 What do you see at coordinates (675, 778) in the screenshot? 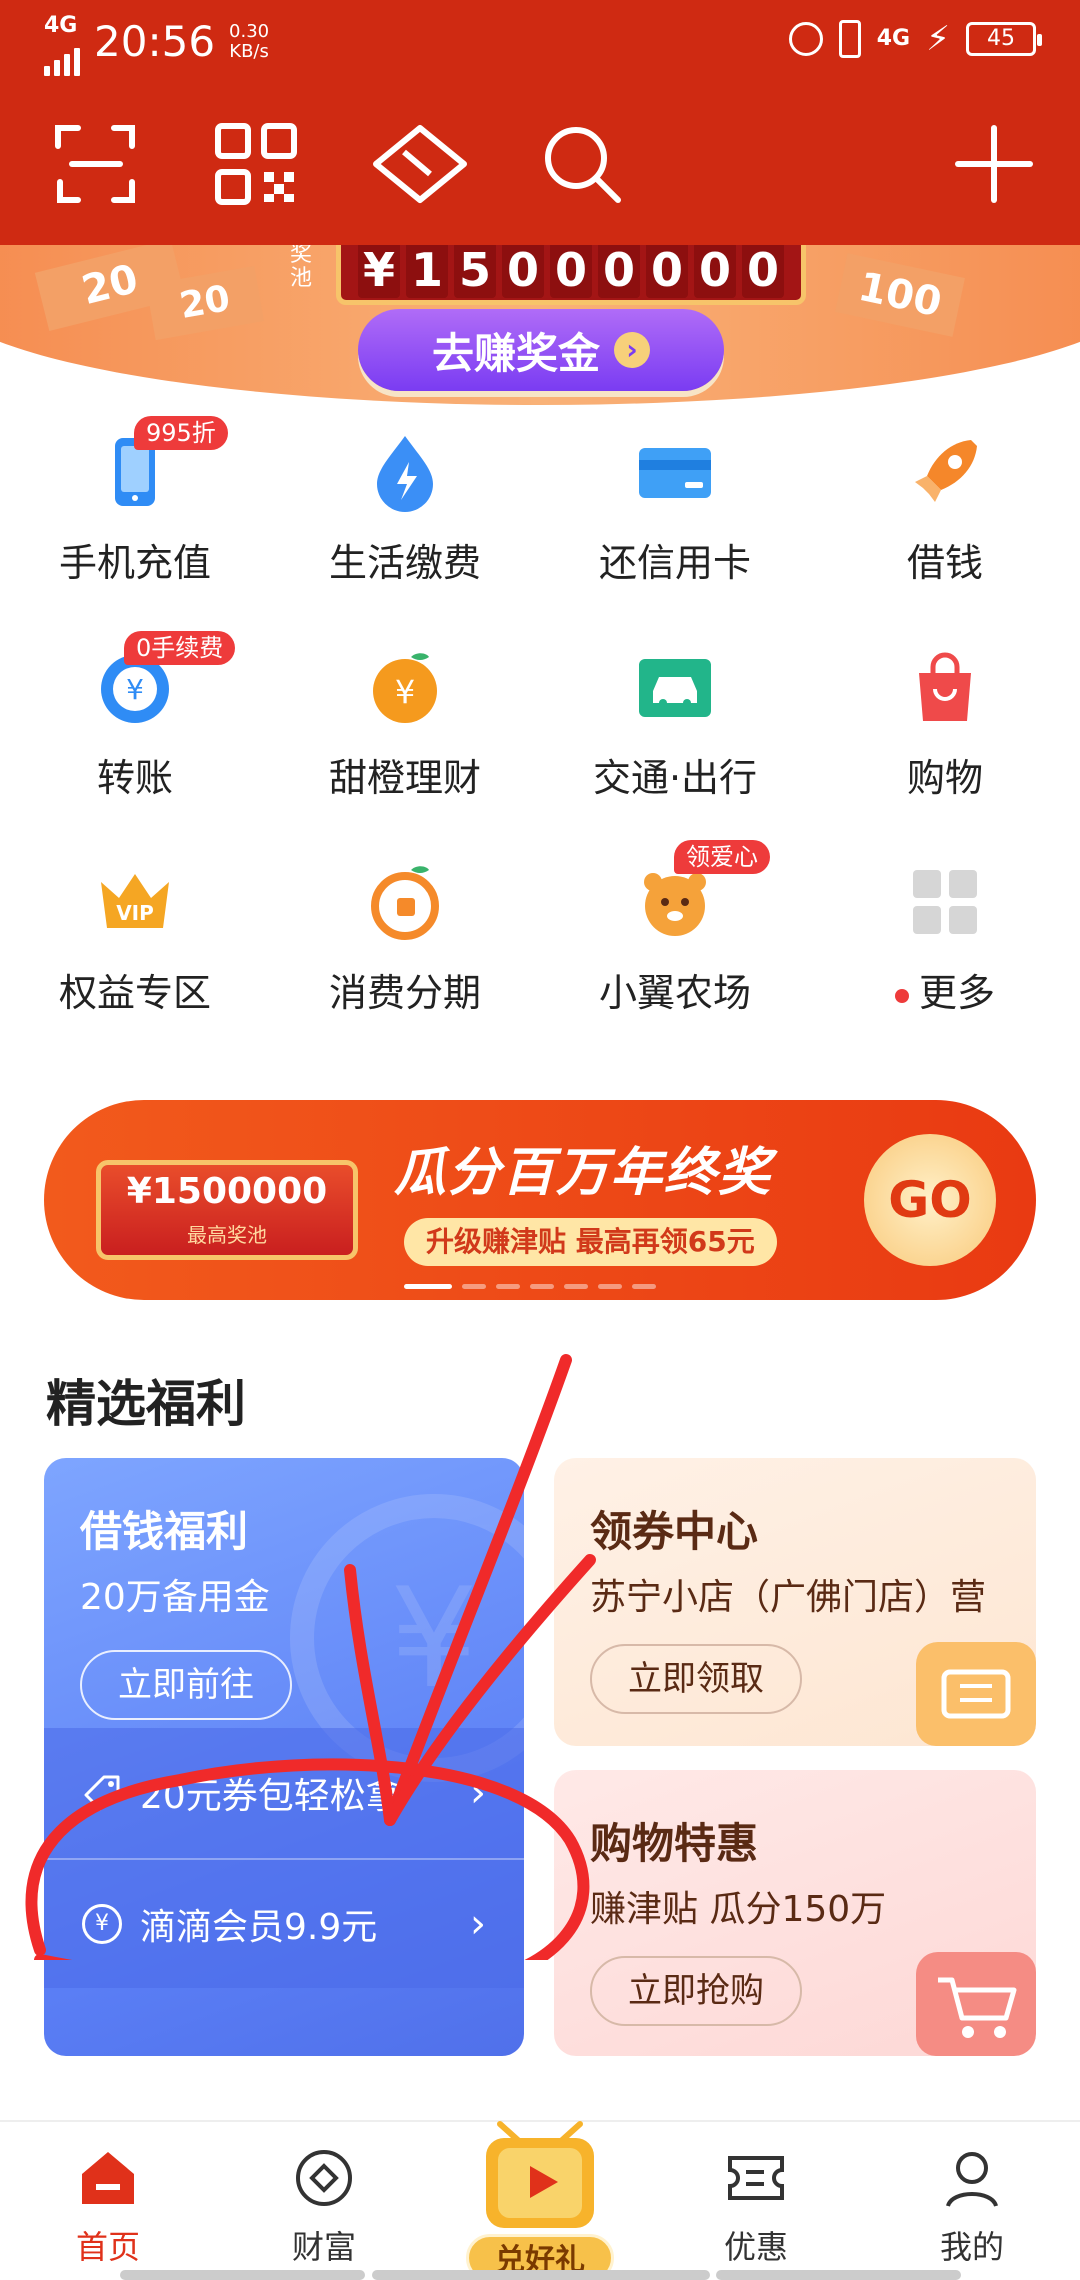
I see `grid-label: 交通·出行` at bounding box center [675, 778].